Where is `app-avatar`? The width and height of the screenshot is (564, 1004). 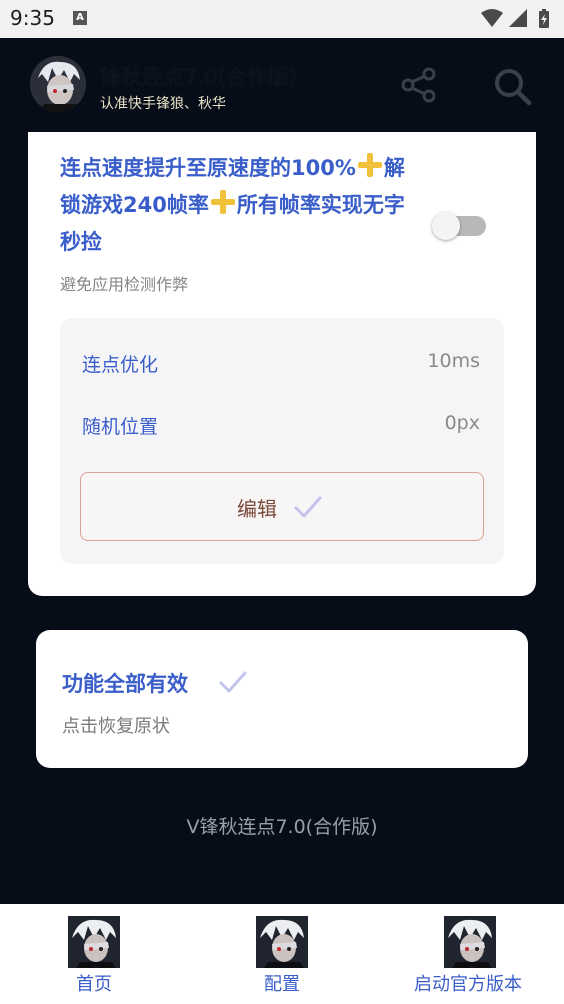
app-avatar is located at coordinates (58, 84).